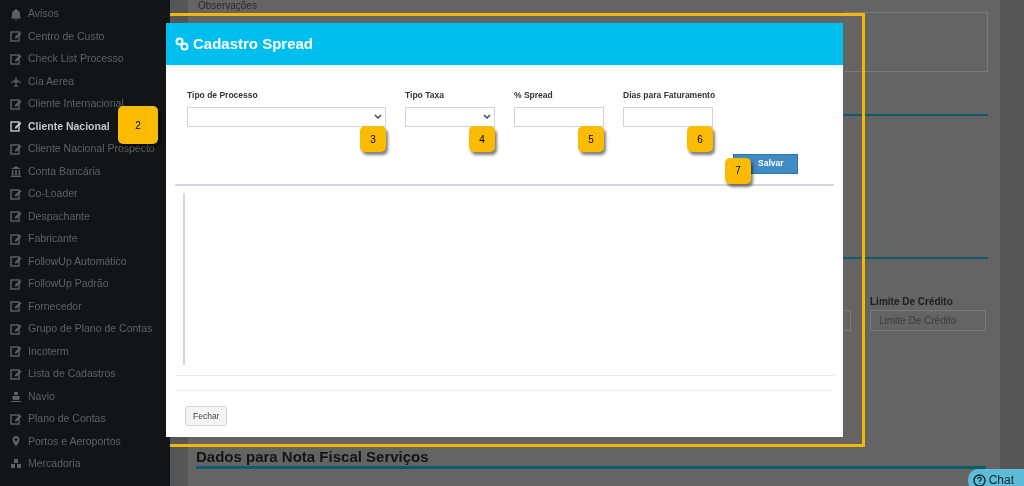 Image resolution: width=1024 pixels, height=486 pixels. Describe the element at coordinates (62, 59) in the screenshot. I see `sidebar-item: Check List Processo` at that location.